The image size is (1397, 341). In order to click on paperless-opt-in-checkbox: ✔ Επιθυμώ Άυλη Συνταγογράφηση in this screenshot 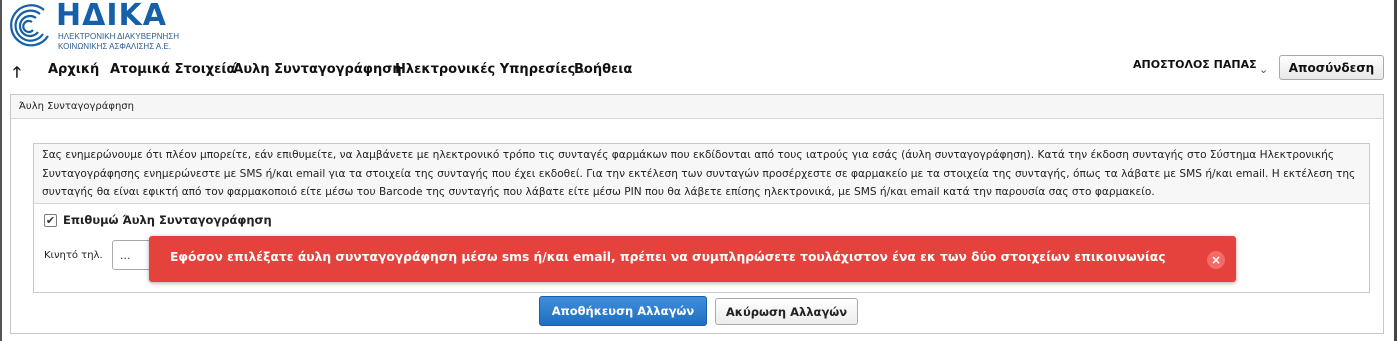, I will do `click(158, 220)`.